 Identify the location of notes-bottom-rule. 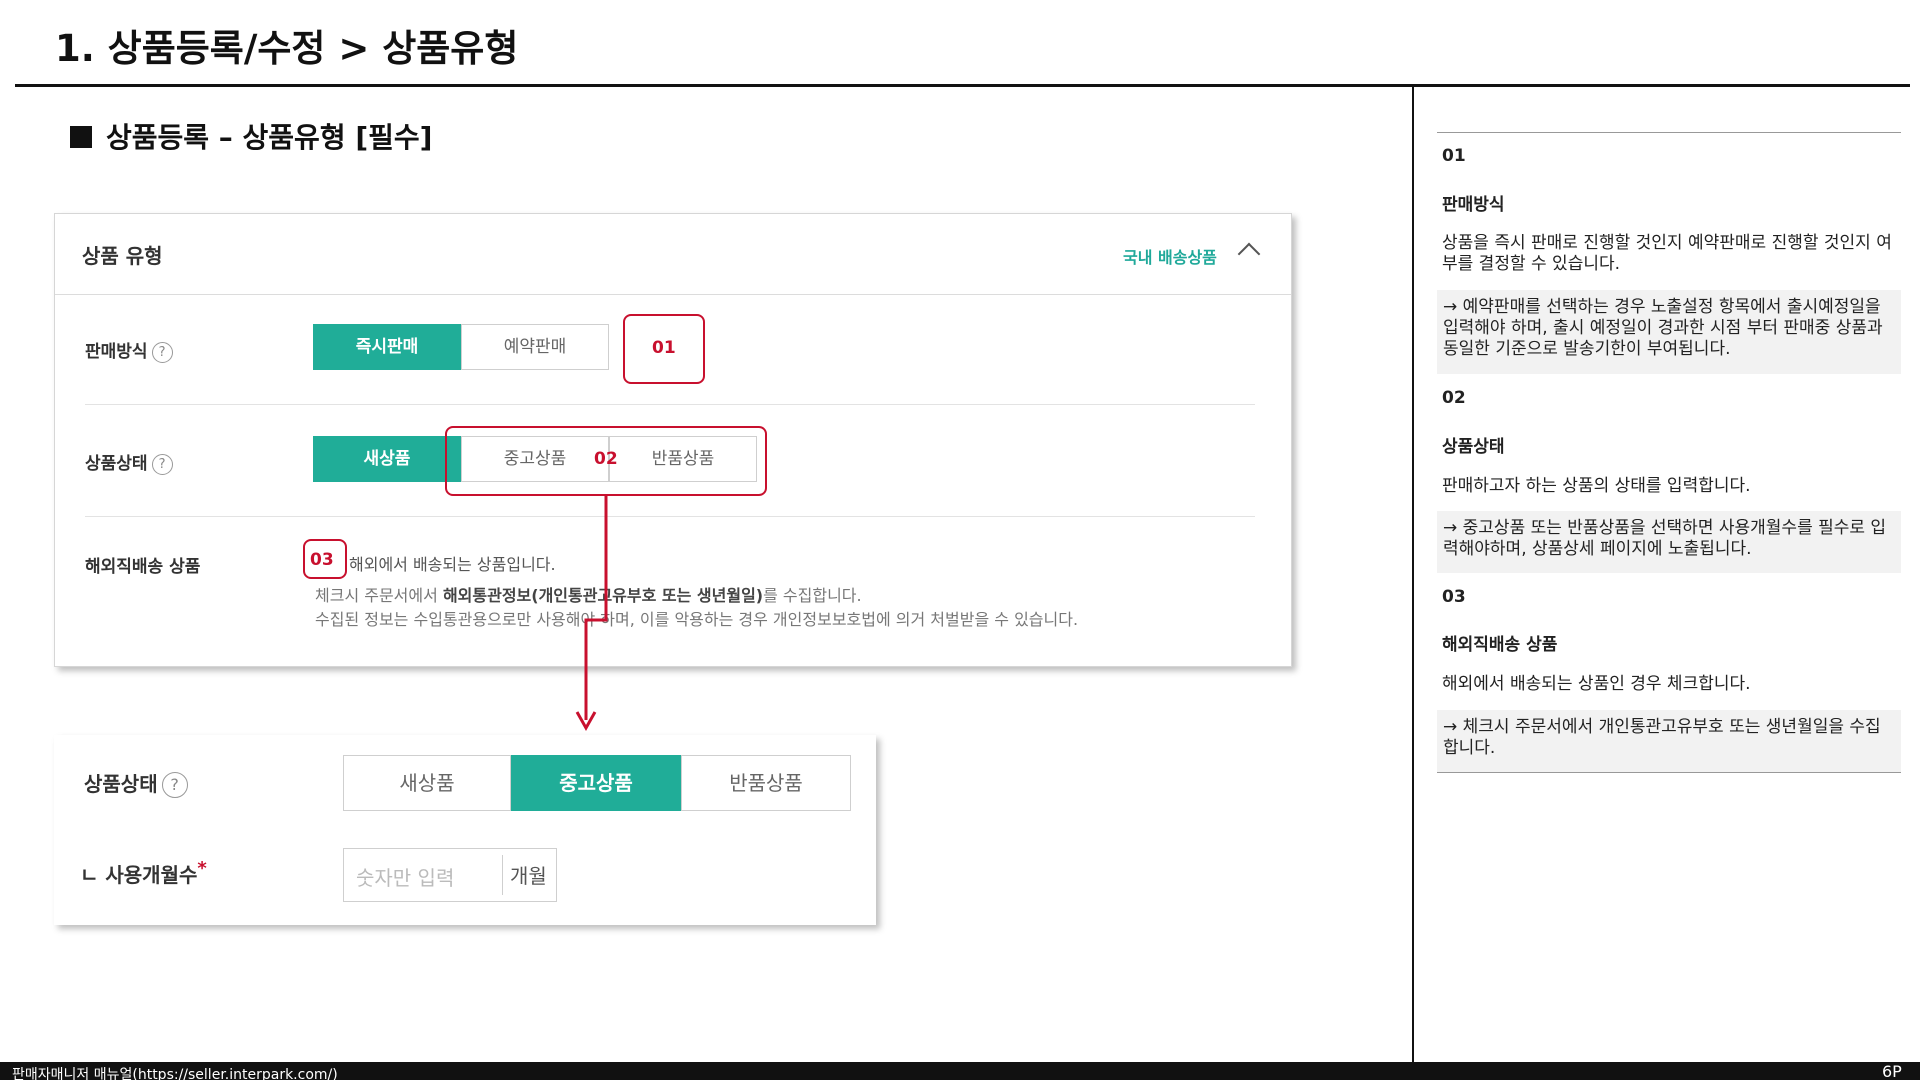
(1669, 772).